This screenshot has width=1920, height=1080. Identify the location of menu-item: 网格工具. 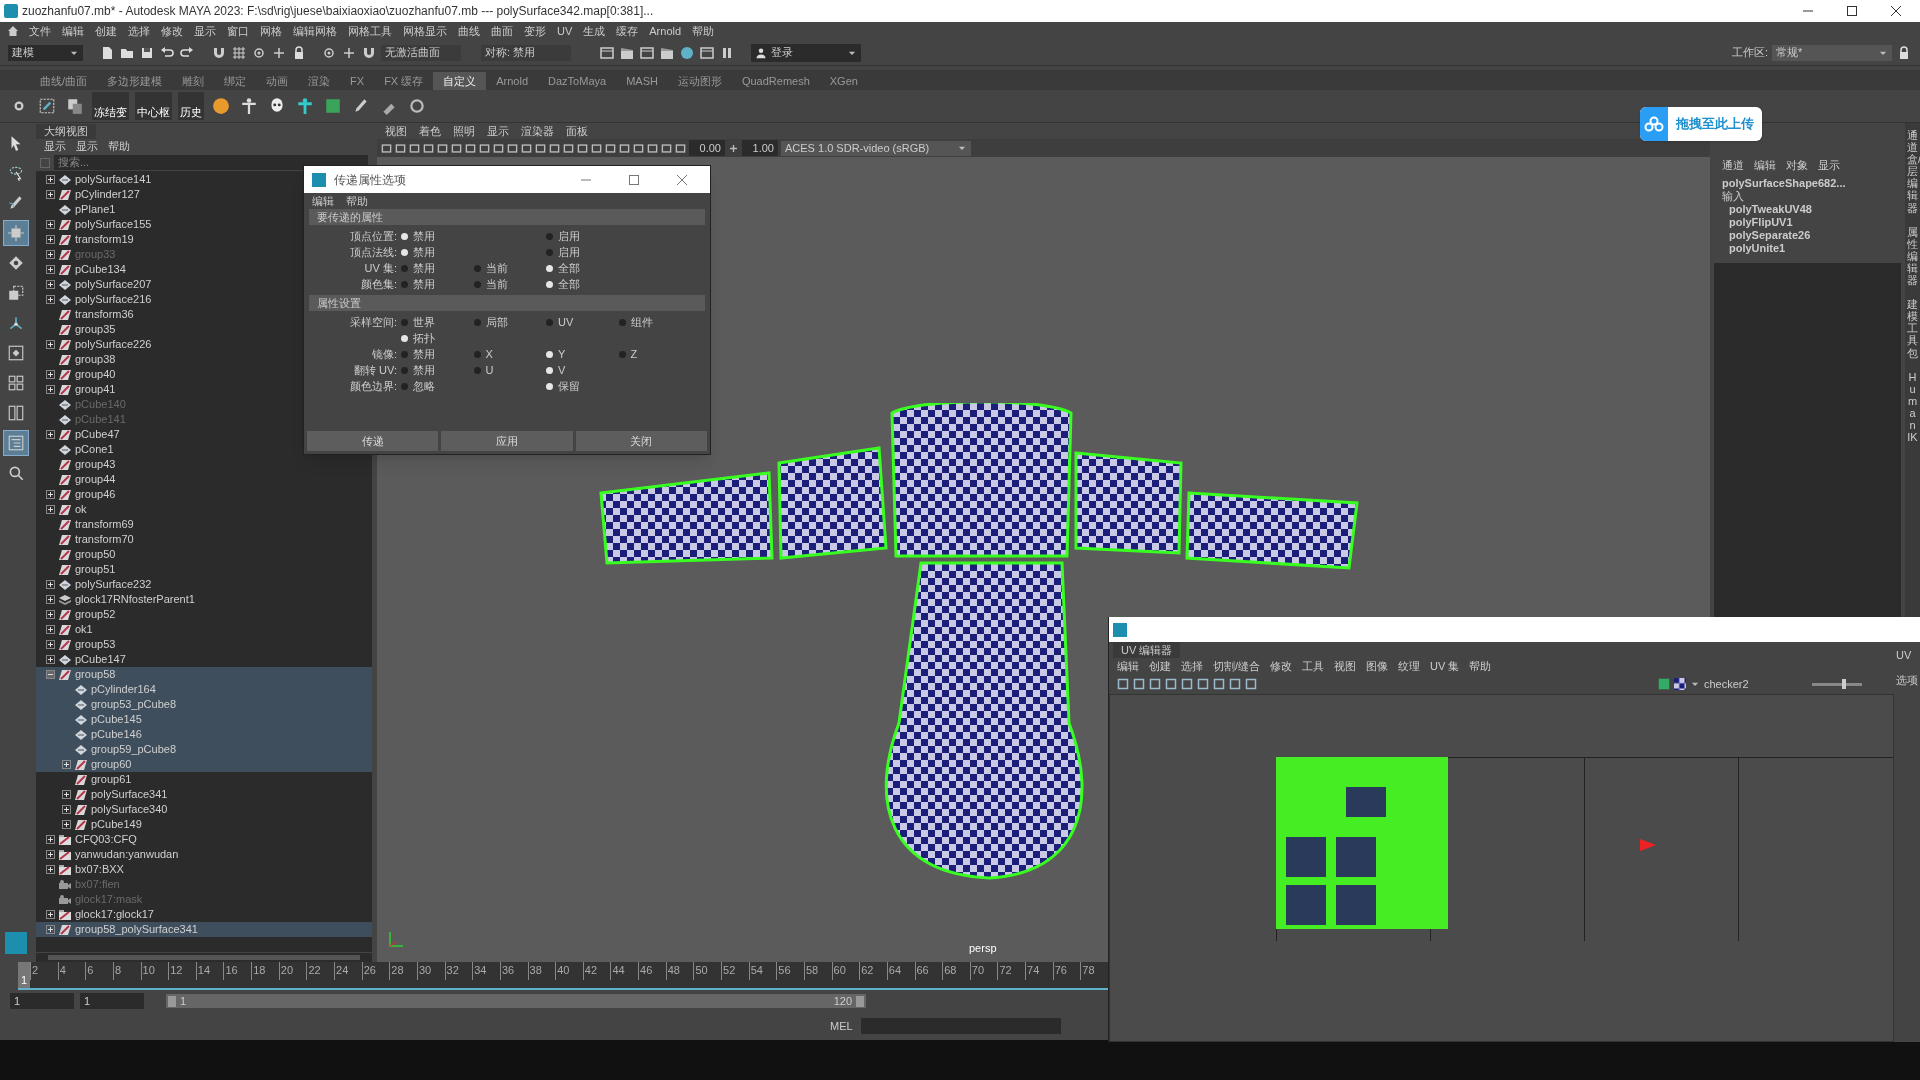
(370, 31).